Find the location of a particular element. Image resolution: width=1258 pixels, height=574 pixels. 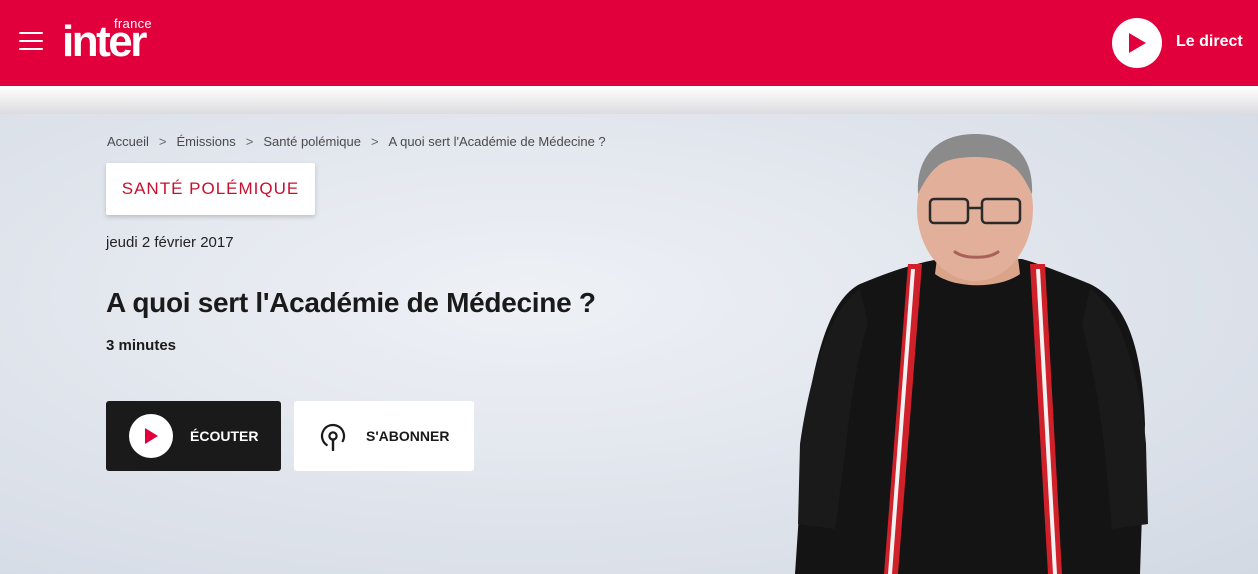

subscribe-button: S'ABONNER is located at coordinates (384, 436).